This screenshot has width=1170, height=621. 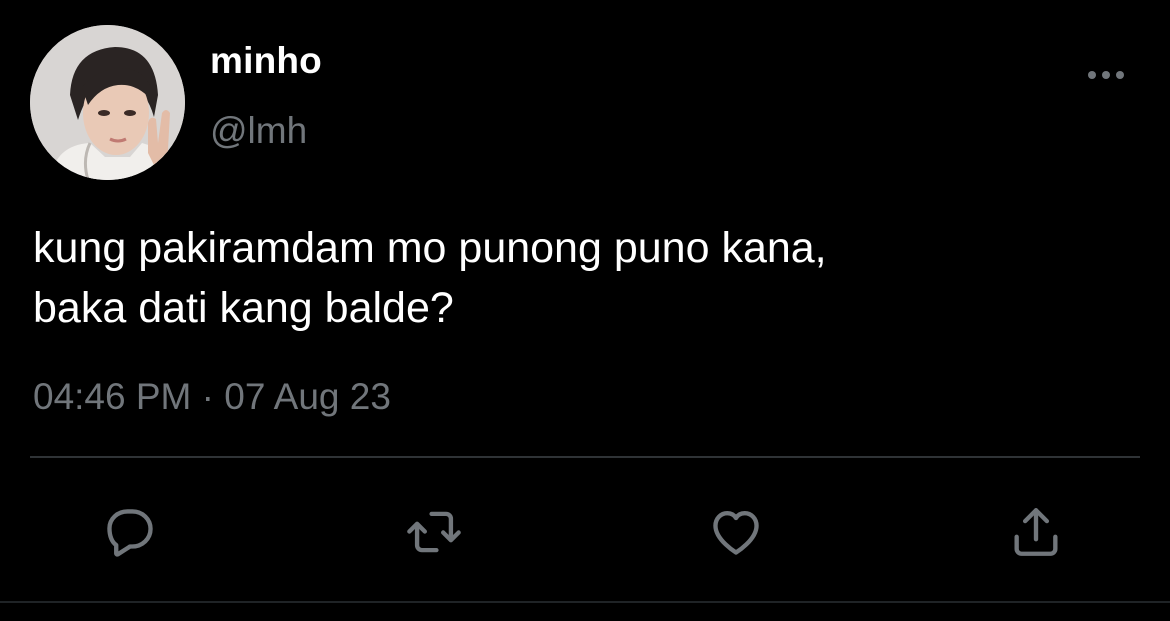 I want to click on share-icon, so click(x=1036, y=532).